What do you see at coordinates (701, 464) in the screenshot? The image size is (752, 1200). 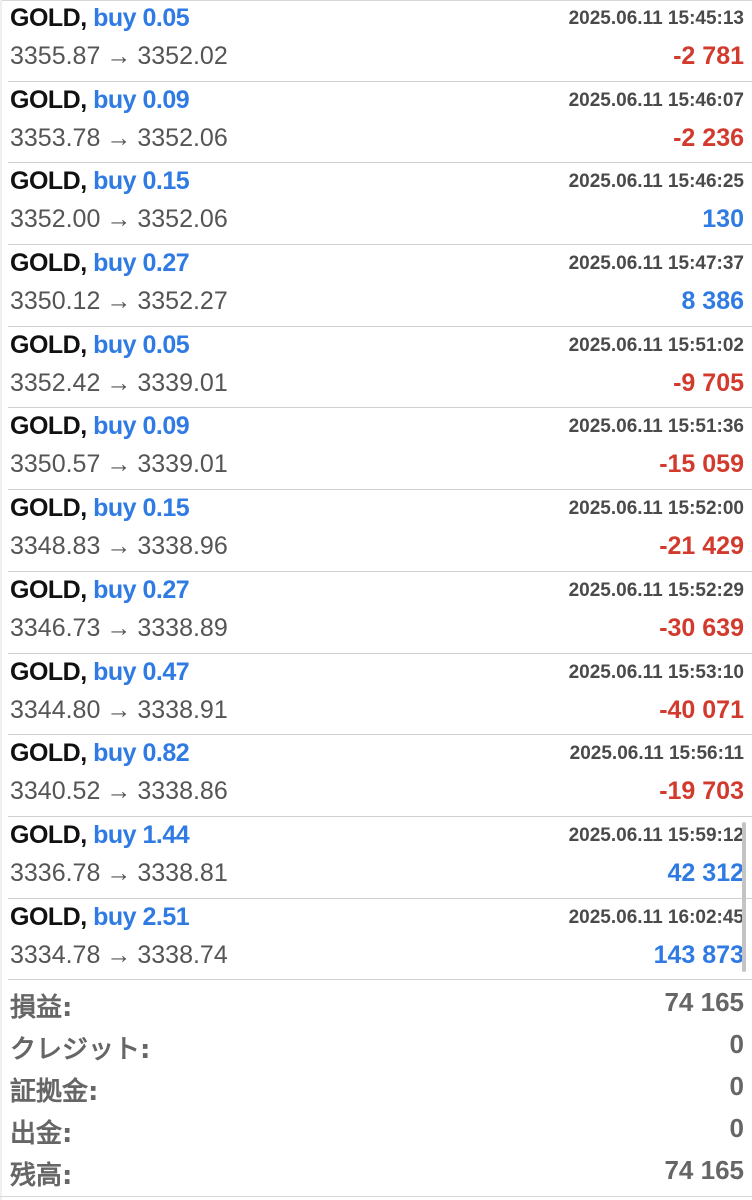 I see `trade-profit: -15 059` at bounding box center [701, 464].